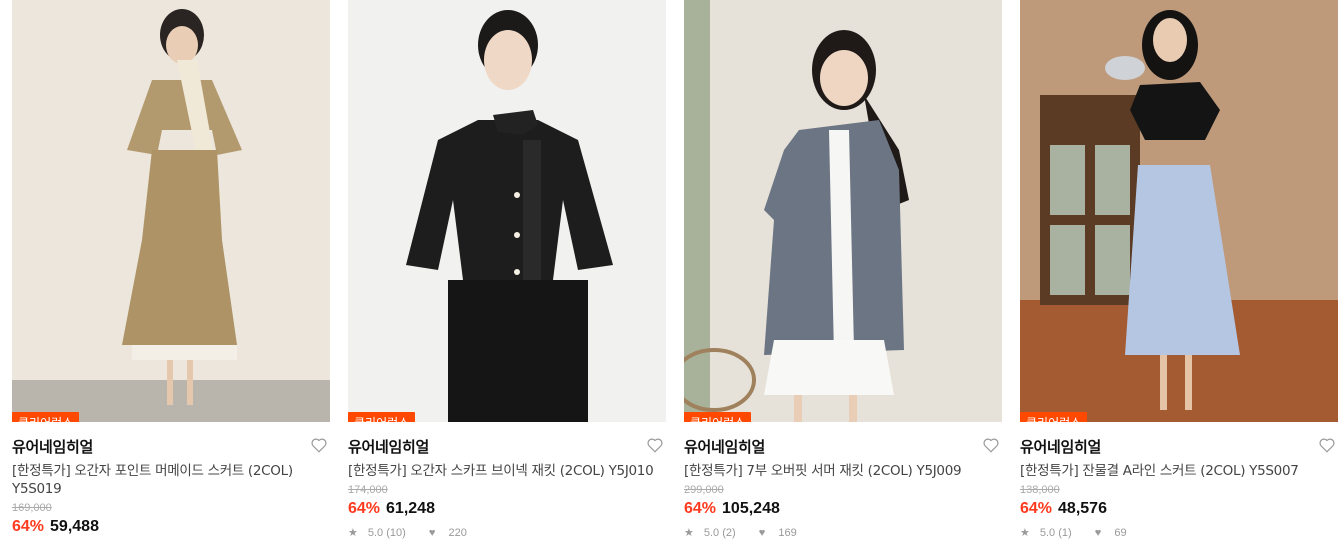 The height and width of the screenshot is (546, 1344). What do you see at coordinates (1040, 490) in the screenshot?
I see `original-price: 138,000` at bounding box center [1040, 490].